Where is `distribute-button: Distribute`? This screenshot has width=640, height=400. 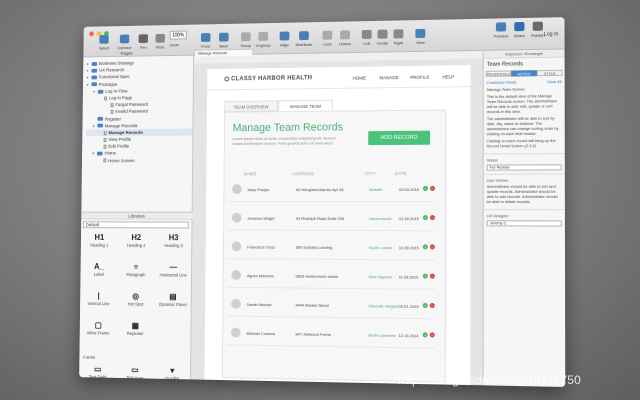
distribute-button: Distribute is located at coordinates (303, 39).